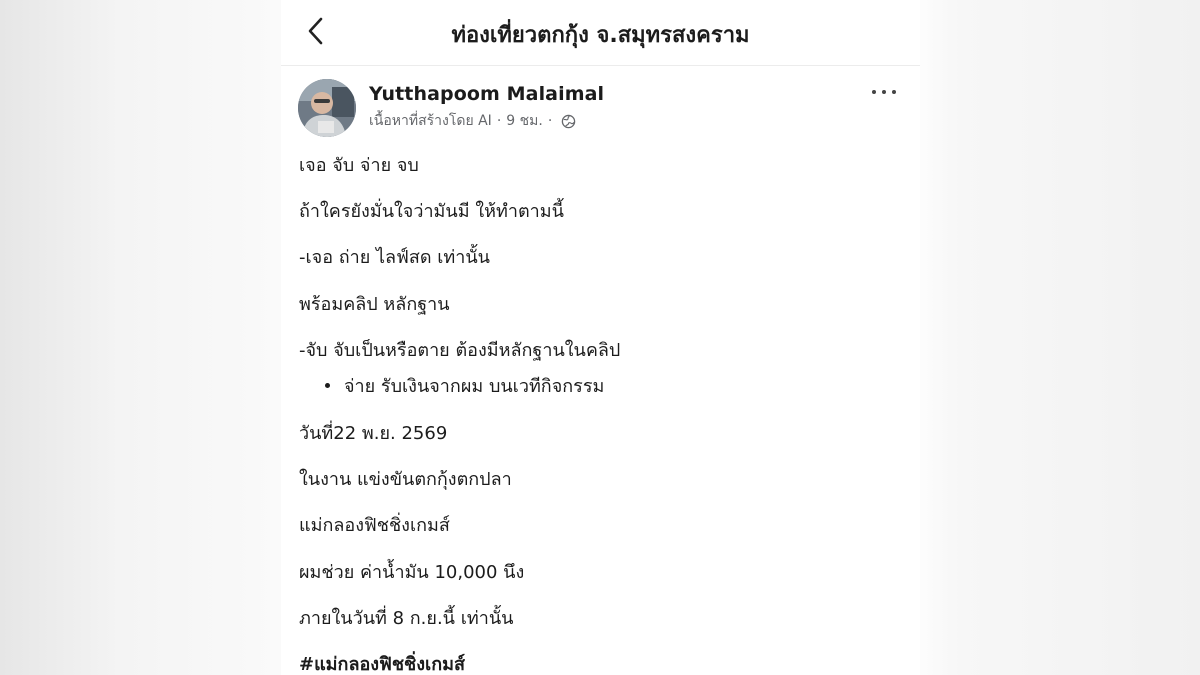  I want to click on bullet-item: จ่าย รับเงินจากผม บนเวทีกิจกรรม, so click(464, 385).